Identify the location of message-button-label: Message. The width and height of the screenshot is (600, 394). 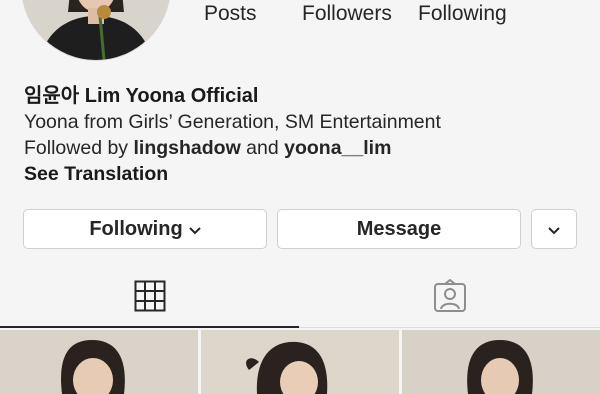
(399, 228).